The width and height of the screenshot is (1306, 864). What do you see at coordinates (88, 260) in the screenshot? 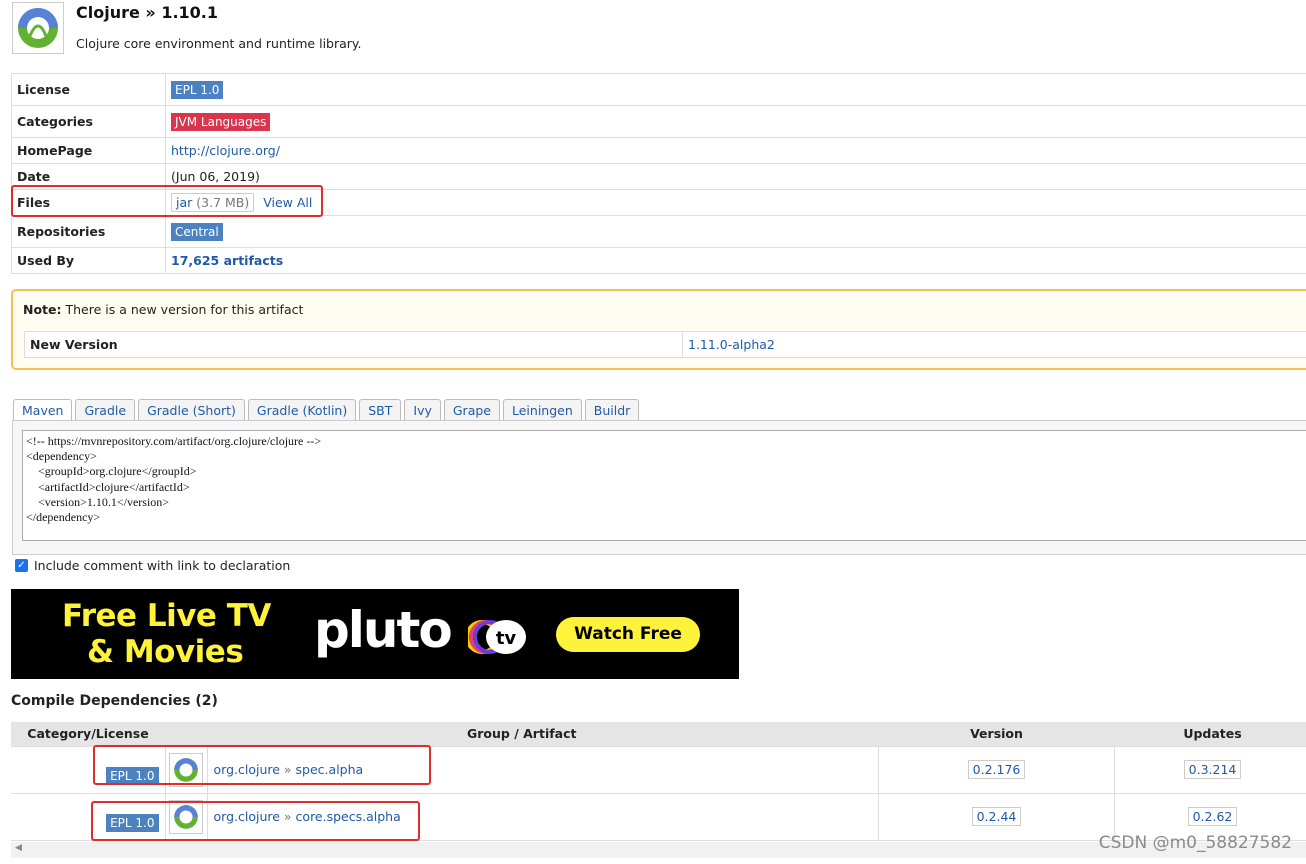
I see `used-by-label: Used By` at bounding box center [88, 260].